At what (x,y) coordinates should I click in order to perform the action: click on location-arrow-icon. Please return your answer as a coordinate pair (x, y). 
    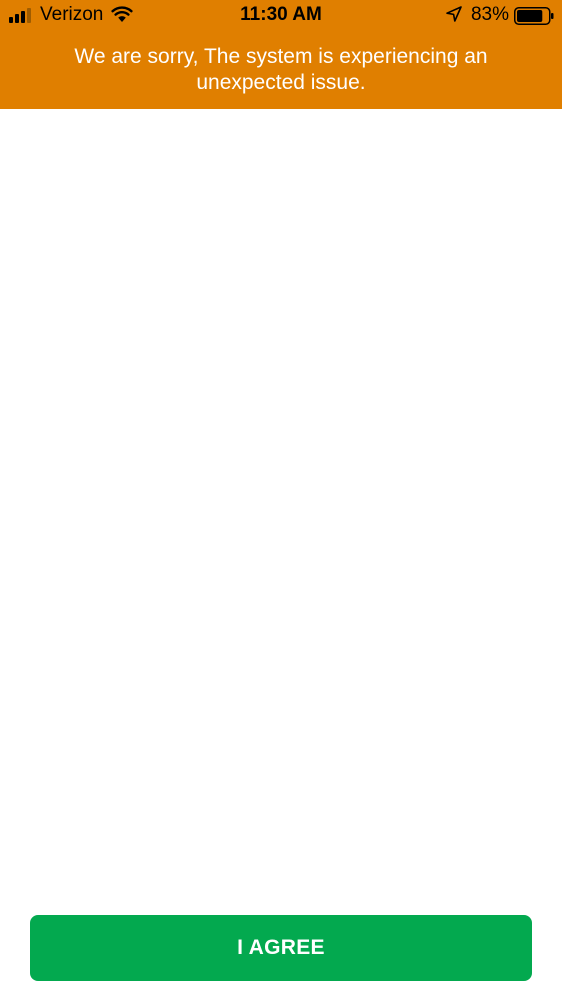
    Looking at the image, I should click on (454, 14).